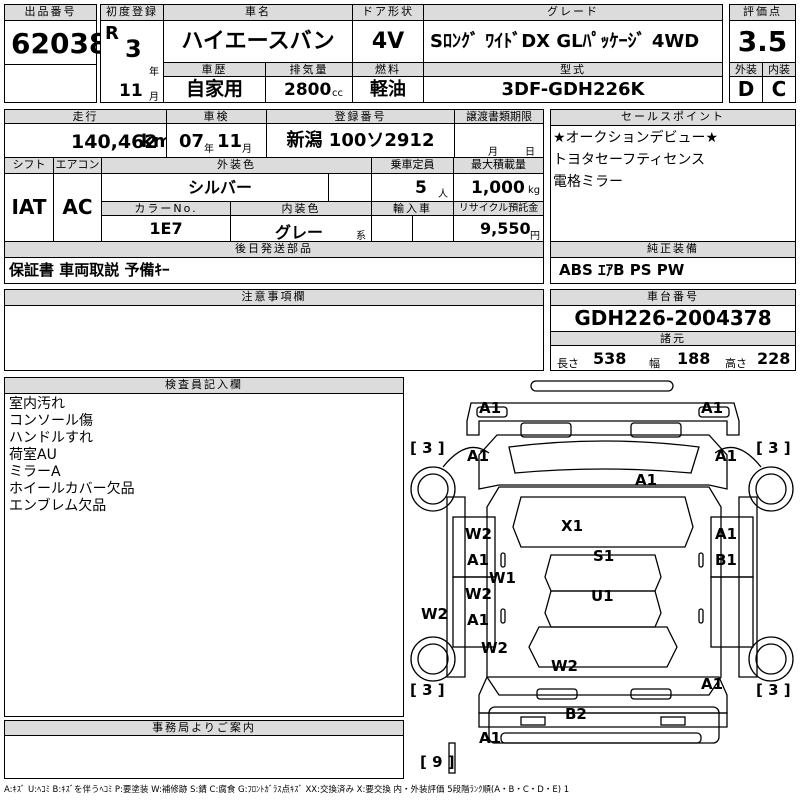 The image size is (800, 800). What do you see at coordinates (443, 194) in the screenshot?
I see `capacity-unit: 人` at bounding box center [443, 194].